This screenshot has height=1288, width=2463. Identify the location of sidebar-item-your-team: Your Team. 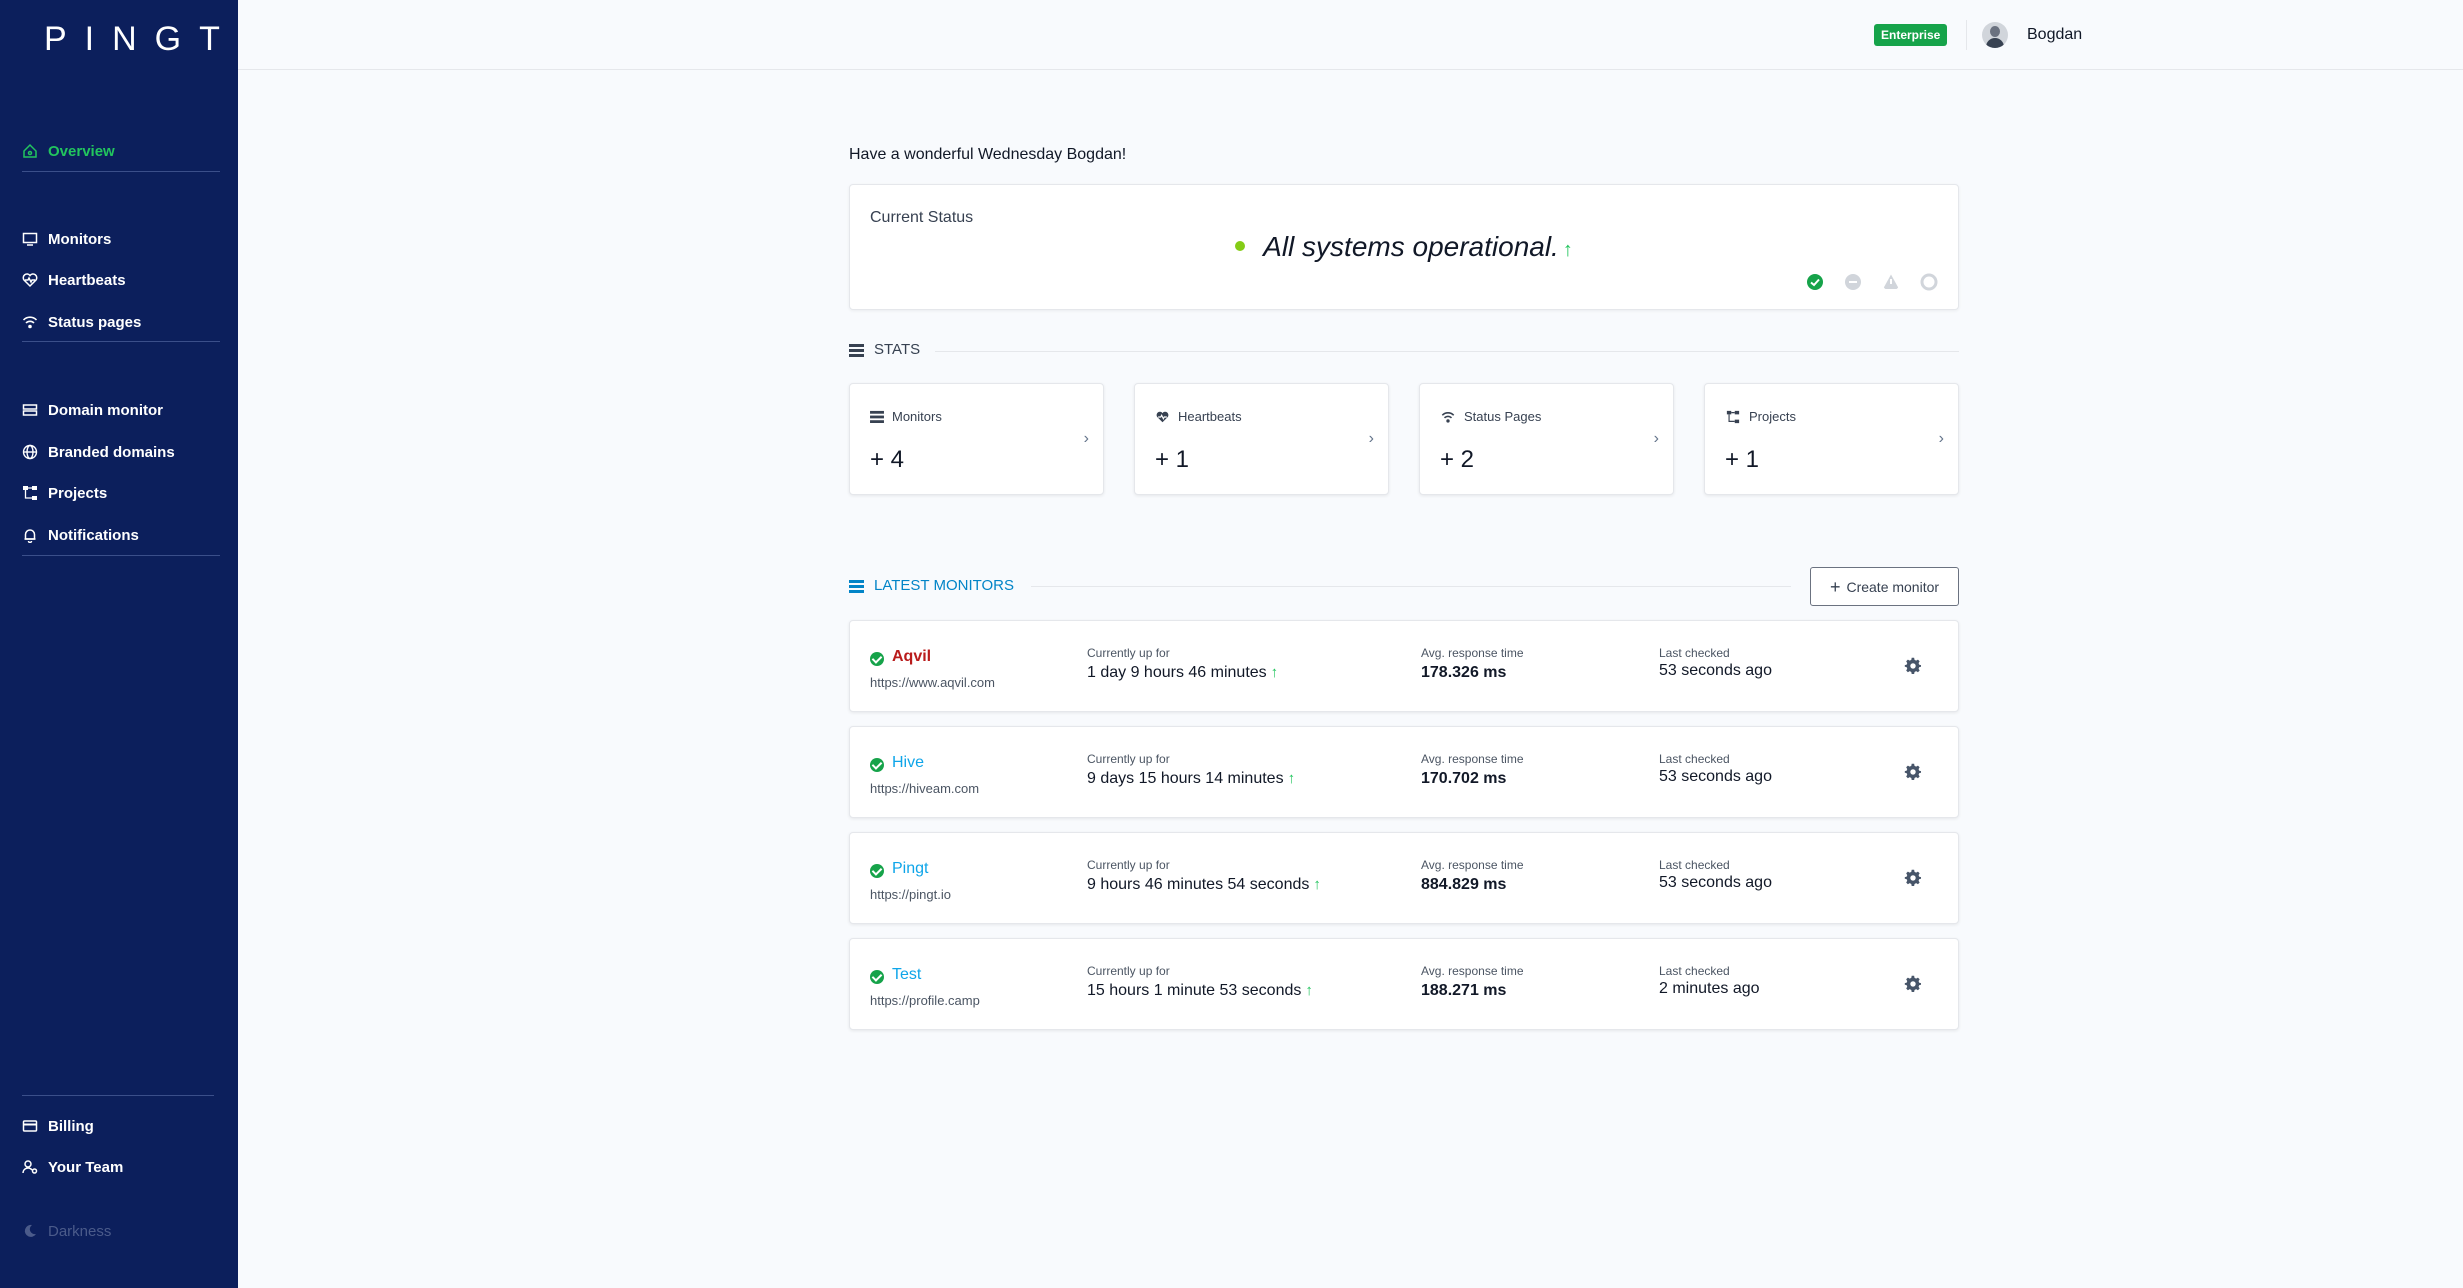
(72, 1167).